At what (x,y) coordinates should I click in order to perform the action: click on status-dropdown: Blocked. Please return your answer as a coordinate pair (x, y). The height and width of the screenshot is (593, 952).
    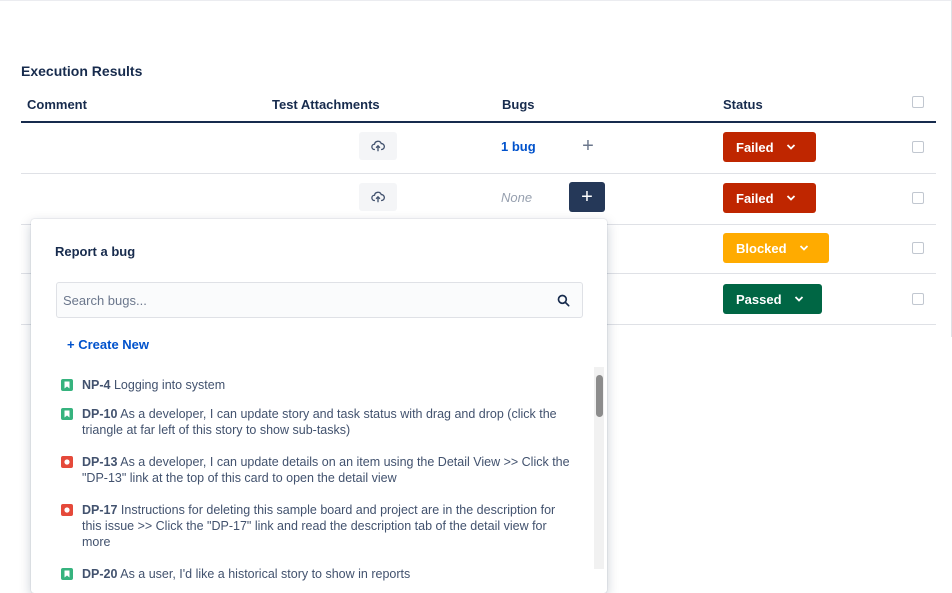
    Looking at the image, I should click on (776, 248).